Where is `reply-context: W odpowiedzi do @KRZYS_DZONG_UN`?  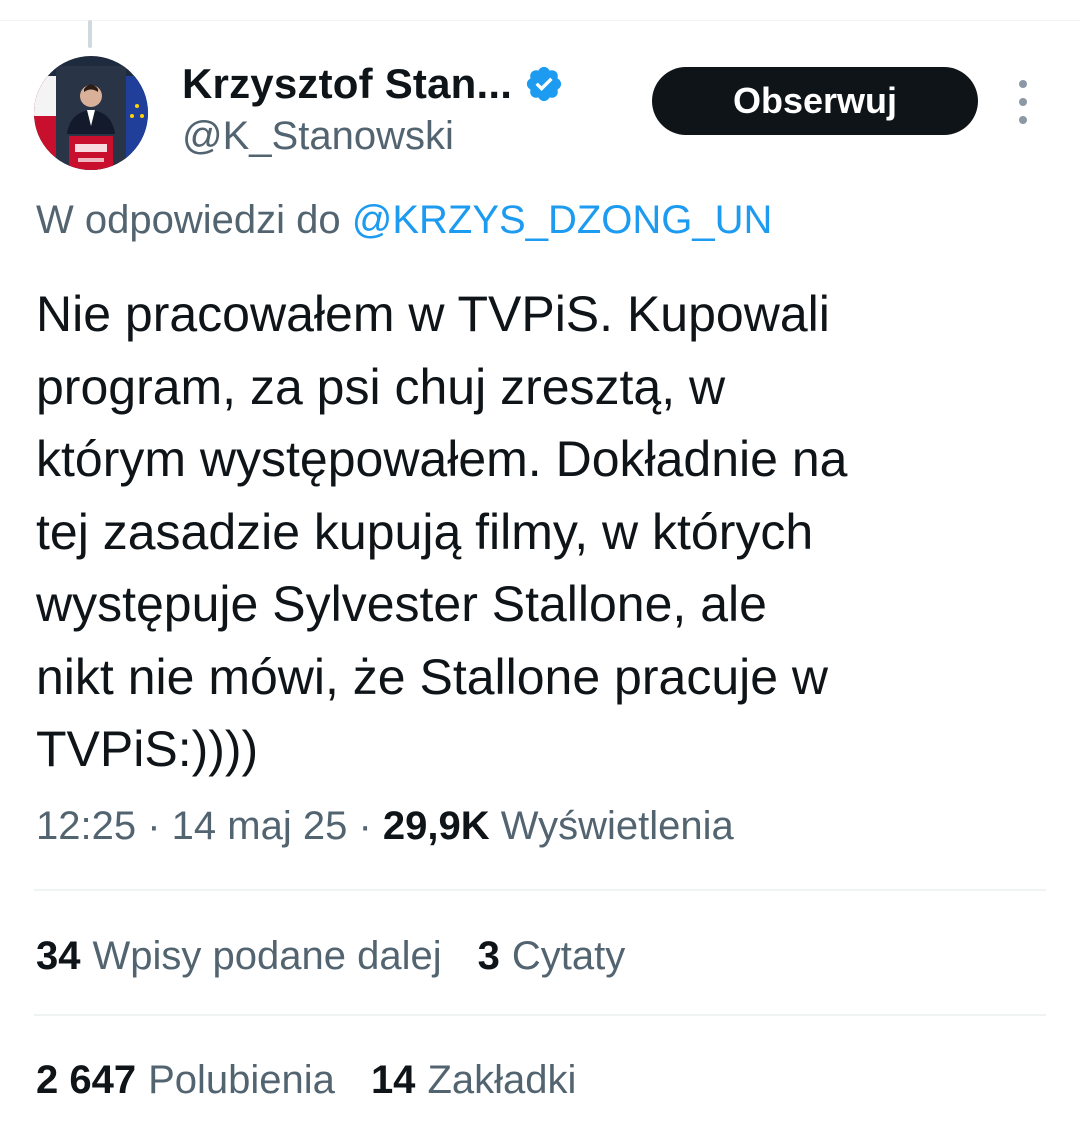
reply-context: W odpowiedzi do @KRZYS_DZONG_UN is located at coordinates (404, 220).